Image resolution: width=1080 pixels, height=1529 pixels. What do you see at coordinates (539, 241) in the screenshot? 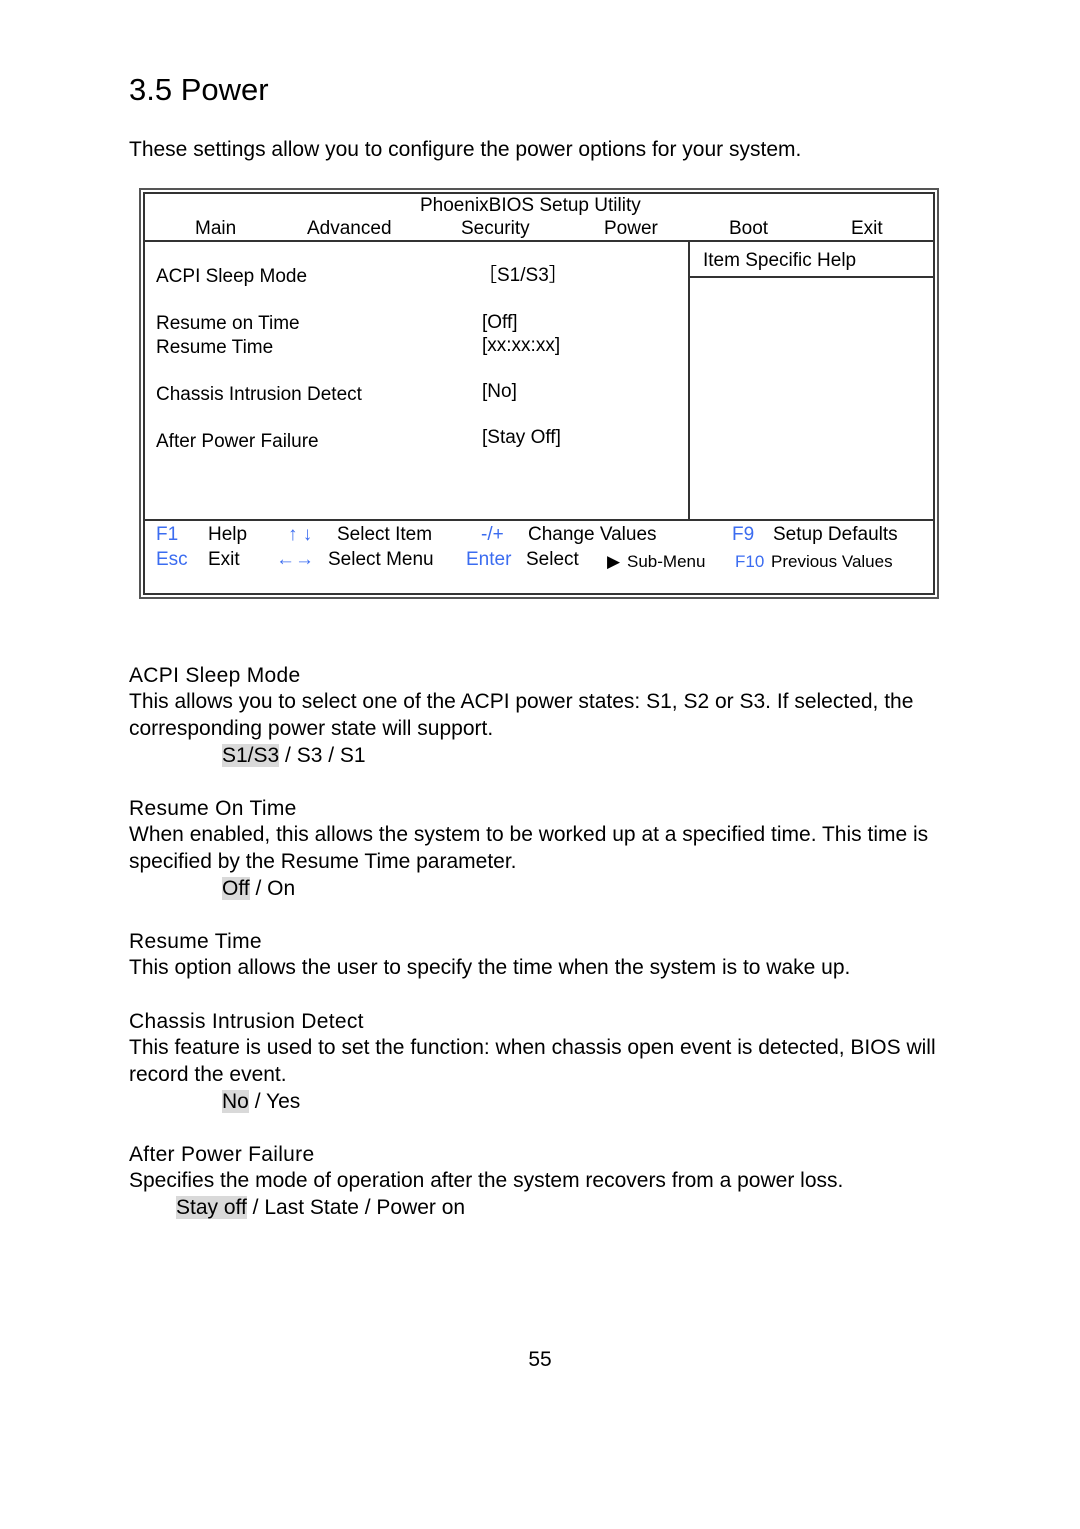
I see `bios-menu-divider` at bounding box center [539, 241].